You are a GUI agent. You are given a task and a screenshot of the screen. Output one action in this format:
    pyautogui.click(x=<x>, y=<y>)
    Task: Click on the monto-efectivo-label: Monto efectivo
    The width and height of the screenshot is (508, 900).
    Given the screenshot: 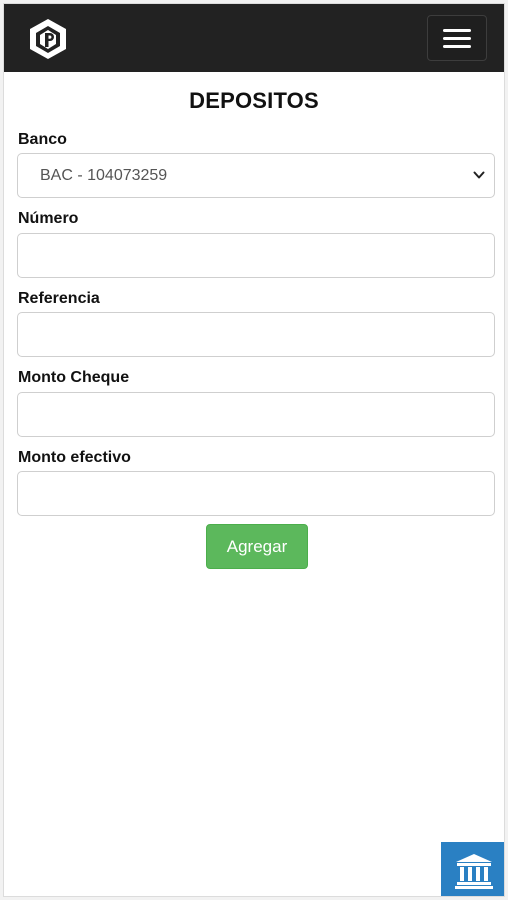 What is the action you would take?
    pyautogui.click(x=74, y=457)
    